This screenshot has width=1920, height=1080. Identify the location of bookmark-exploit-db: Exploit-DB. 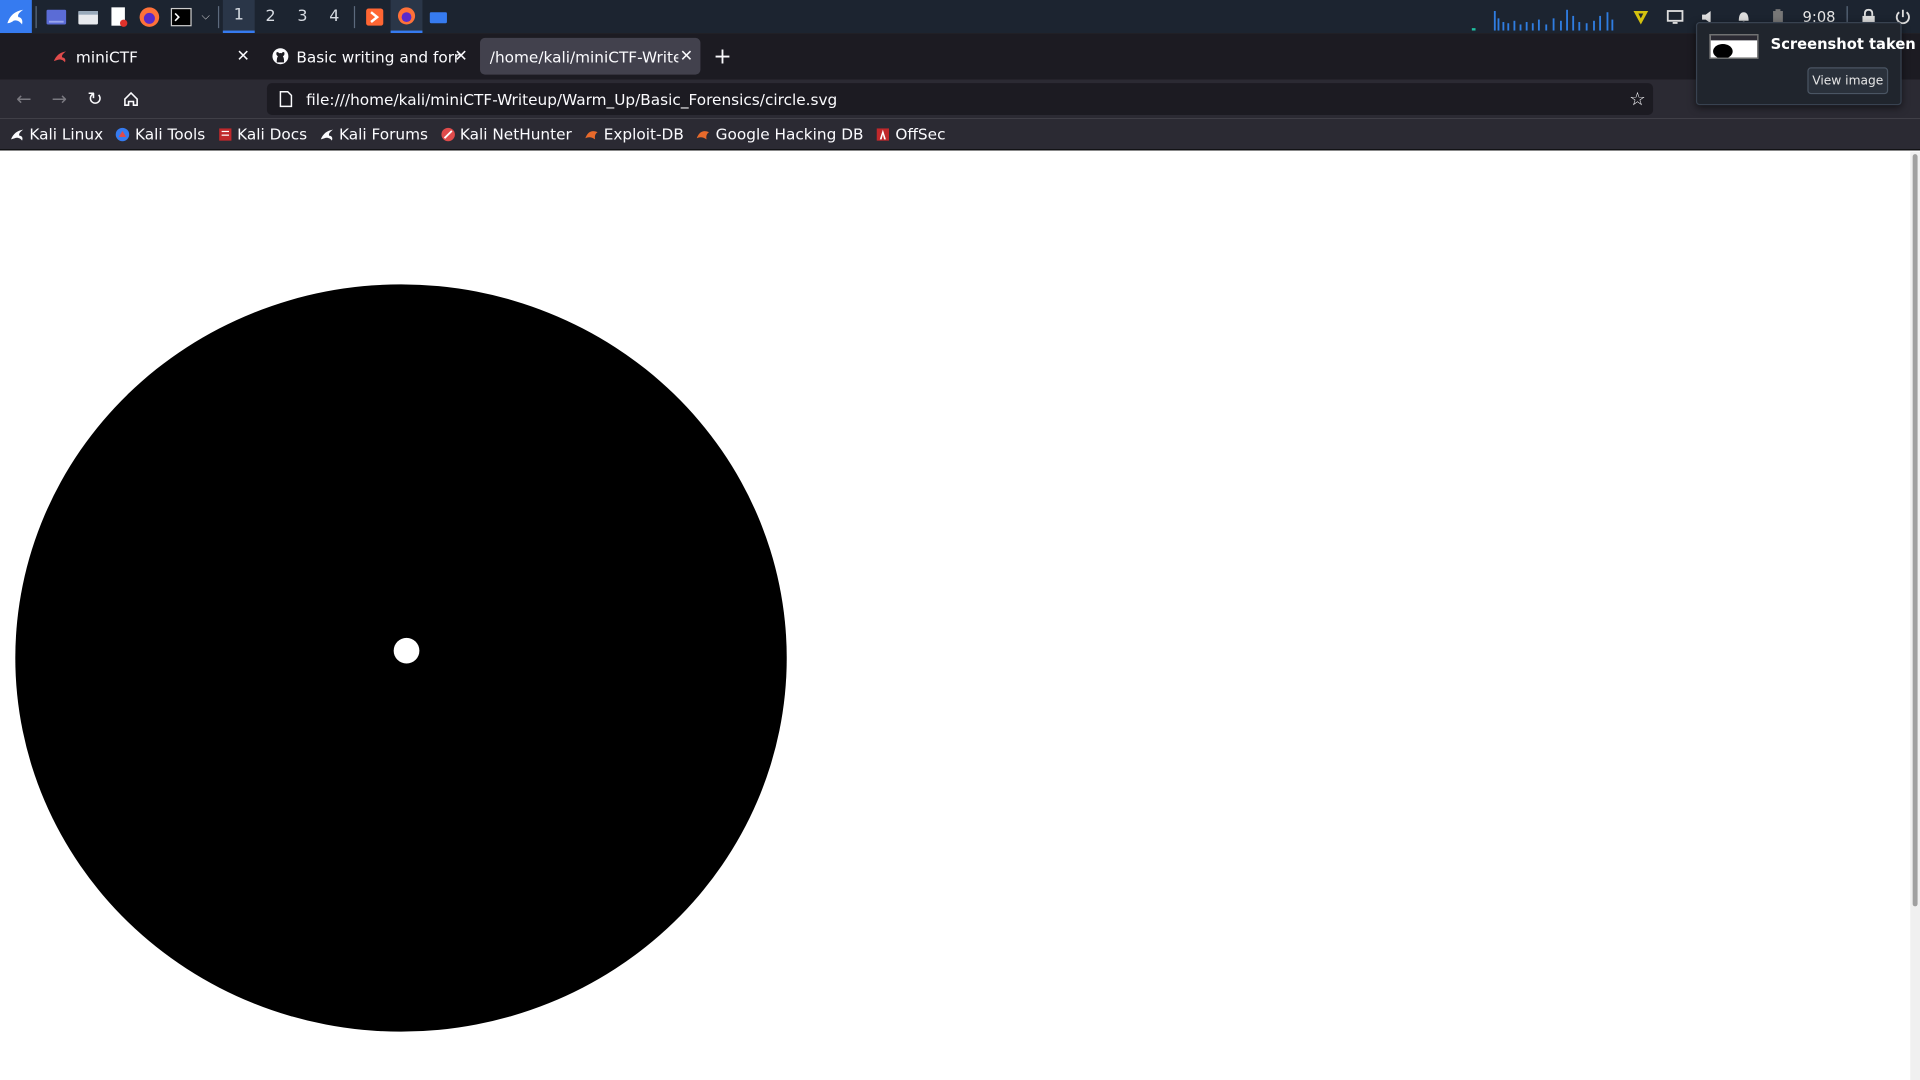
(634, 134).